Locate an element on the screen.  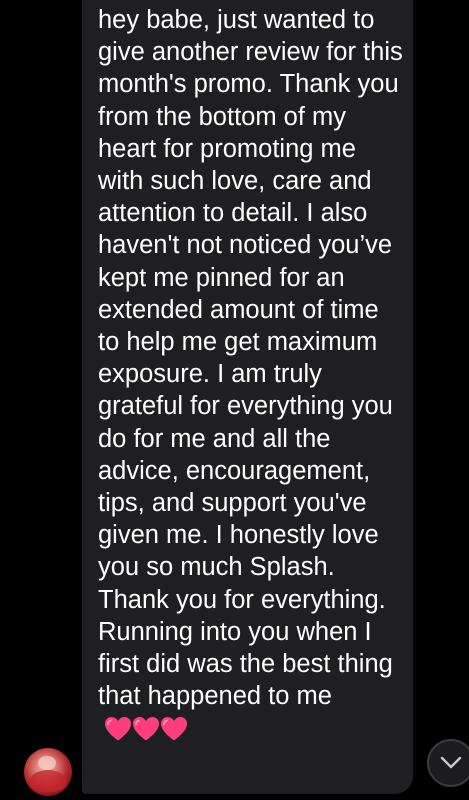
avatar-highlight is located at coordinates (47, 763).